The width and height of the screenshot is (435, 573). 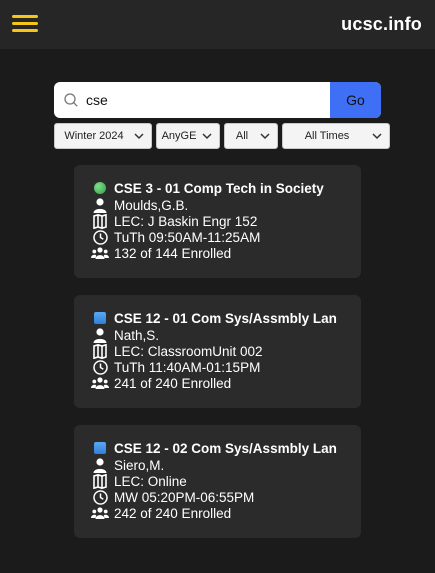 What do you see at coordinates (251, 136) in the screenshot?
I see `status-select: All` at bounding box center [251, 136].